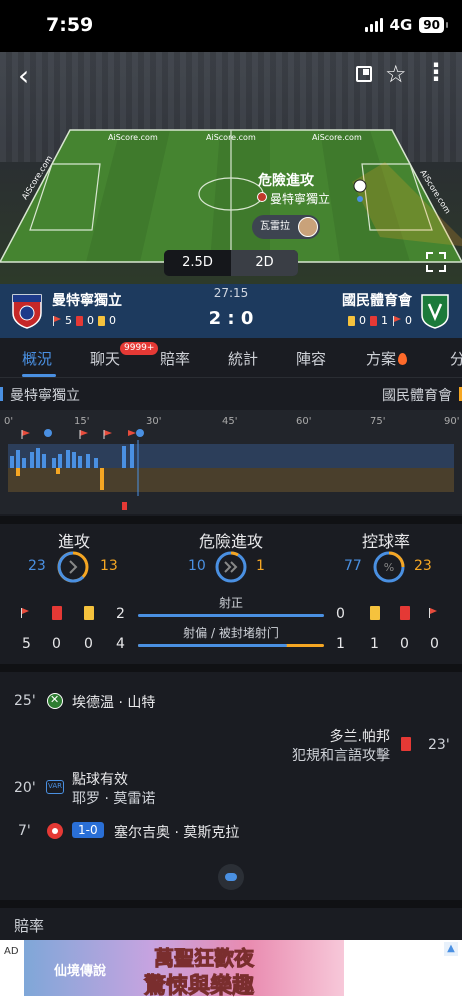  What do you see at coordinates (435, 311) in the screenshot?
I see `away-team-logo` at bounding box center [435, 311].